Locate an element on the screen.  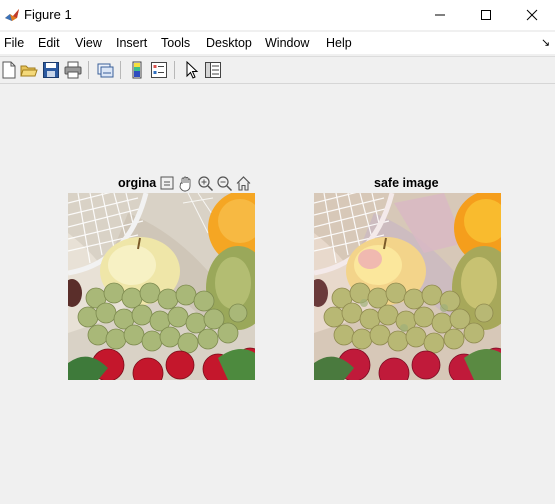
maximize-icon is located at coordinates (486, 15).